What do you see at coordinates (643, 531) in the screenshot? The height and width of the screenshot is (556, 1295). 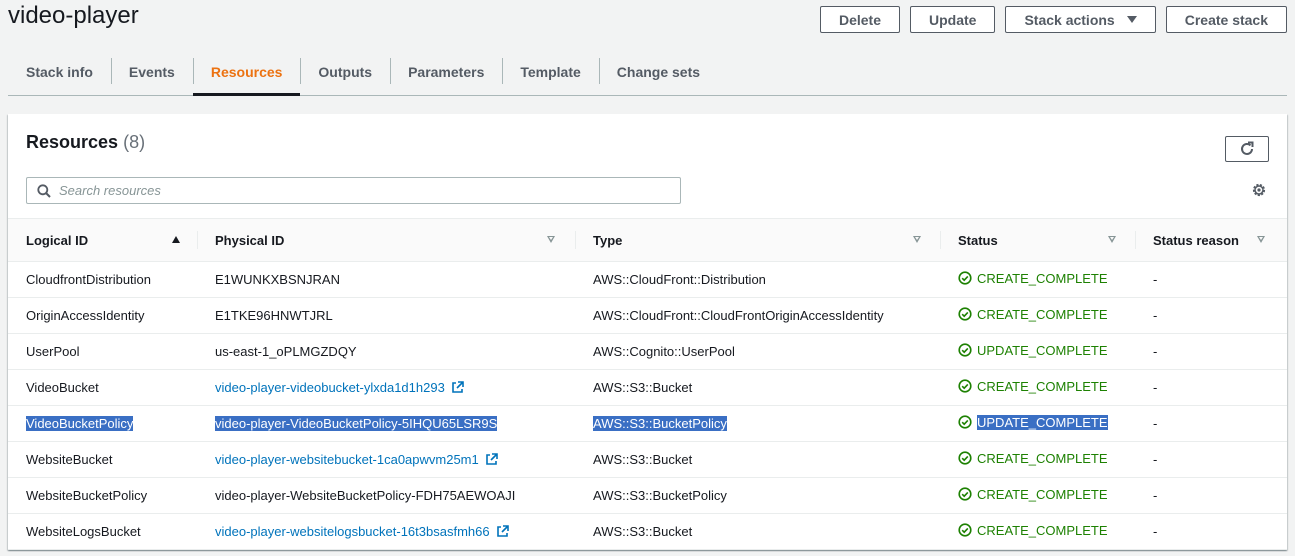 I see `type-text: AWS::S3::Bucket` at bounding box center [643, 531].